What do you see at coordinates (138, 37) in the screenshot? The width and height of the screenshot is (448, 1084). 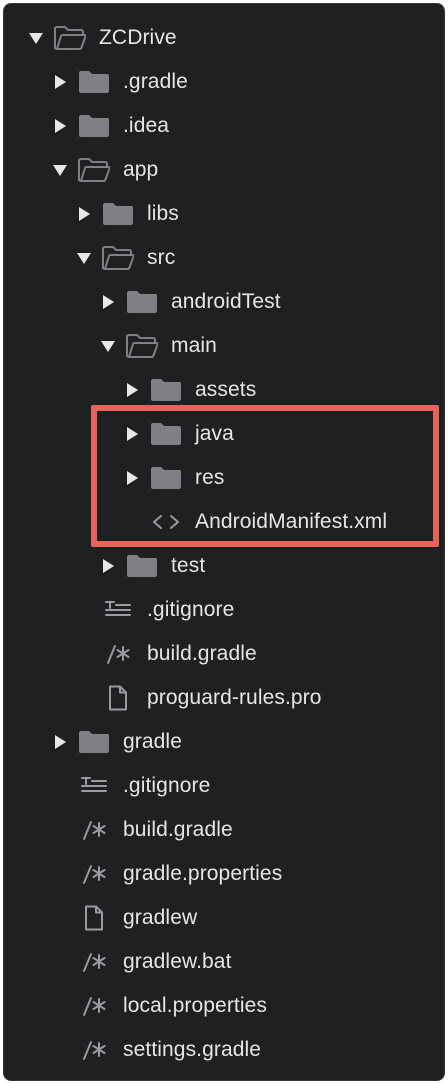 I see `tree-item-label: ZCDrive` at bounding box center [138, 37].